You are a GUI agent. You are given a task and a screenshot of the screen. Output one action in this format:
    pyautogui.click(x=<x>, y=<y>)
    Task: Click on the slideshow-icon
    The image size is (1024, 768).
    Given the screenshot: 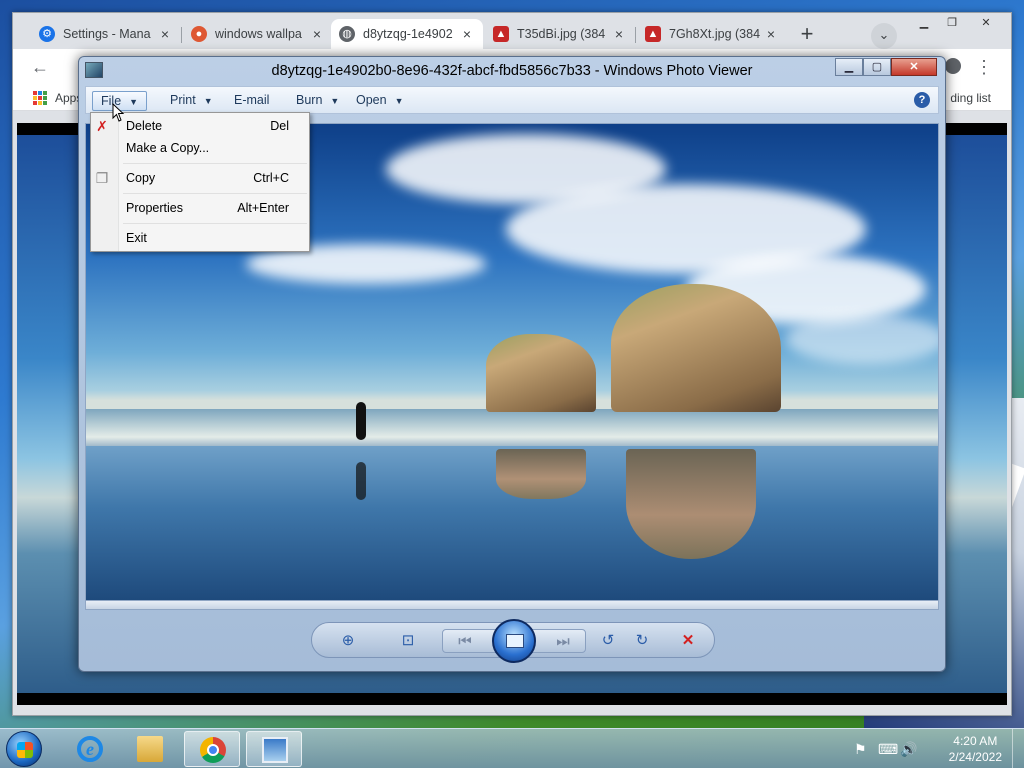 What is the action you would take?
    pyautogui.click(x=515, y=641)
    